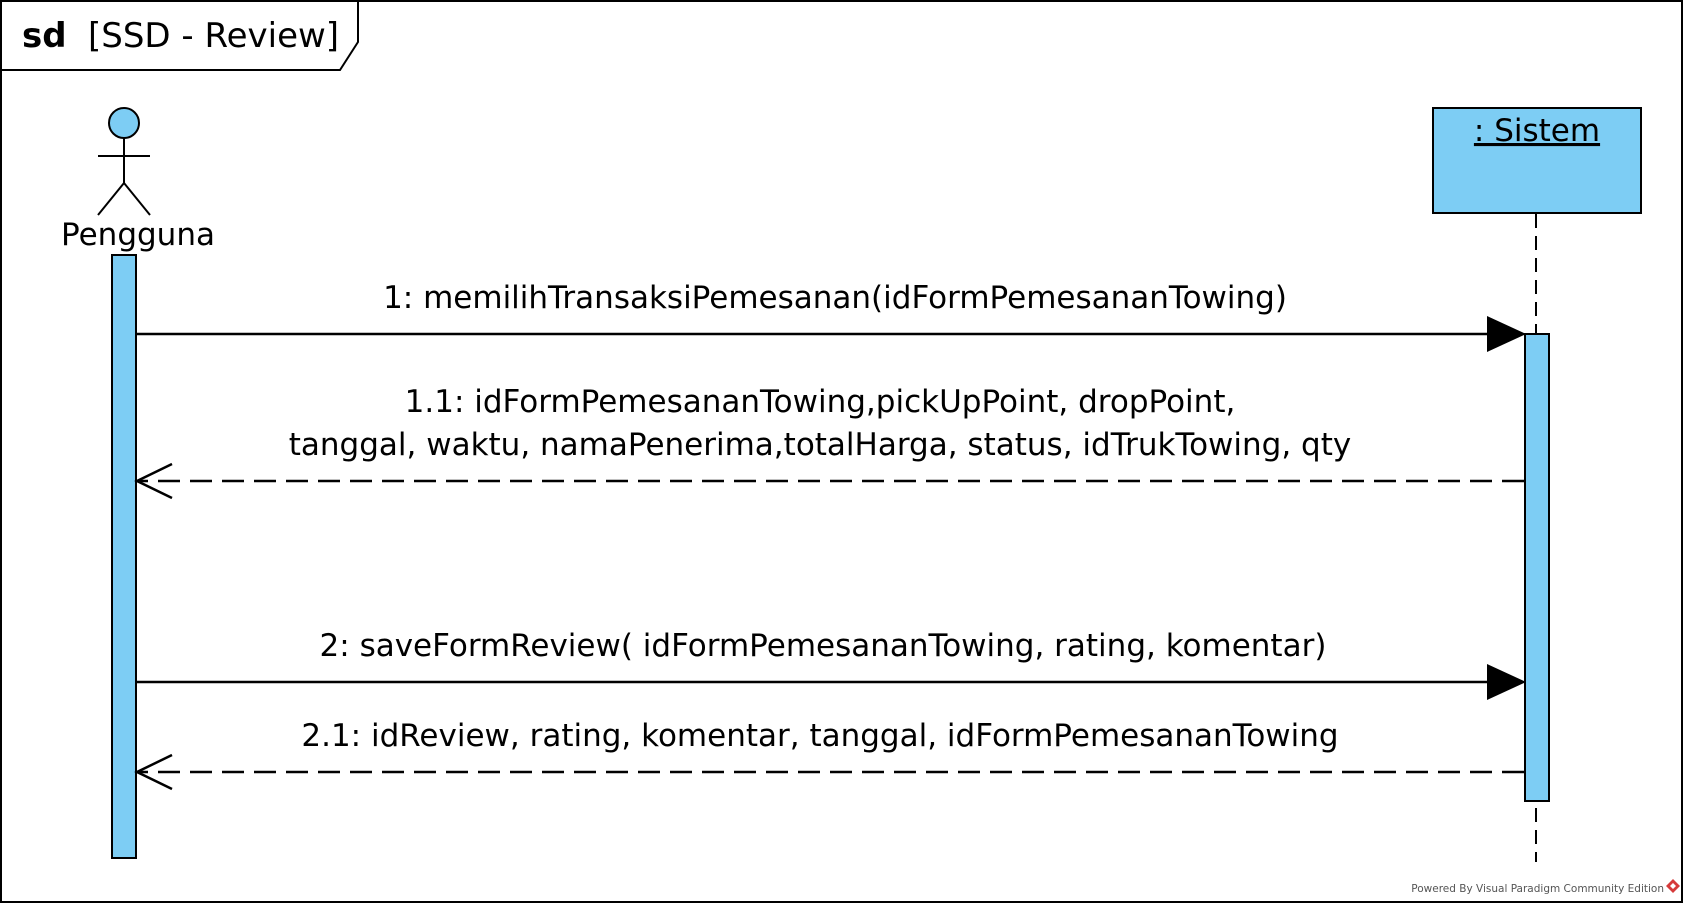  What do you see at coordinates (1537, 131) in the screenshot?
I see `object-name: : Sistem` at bounding box center [1537, 131].